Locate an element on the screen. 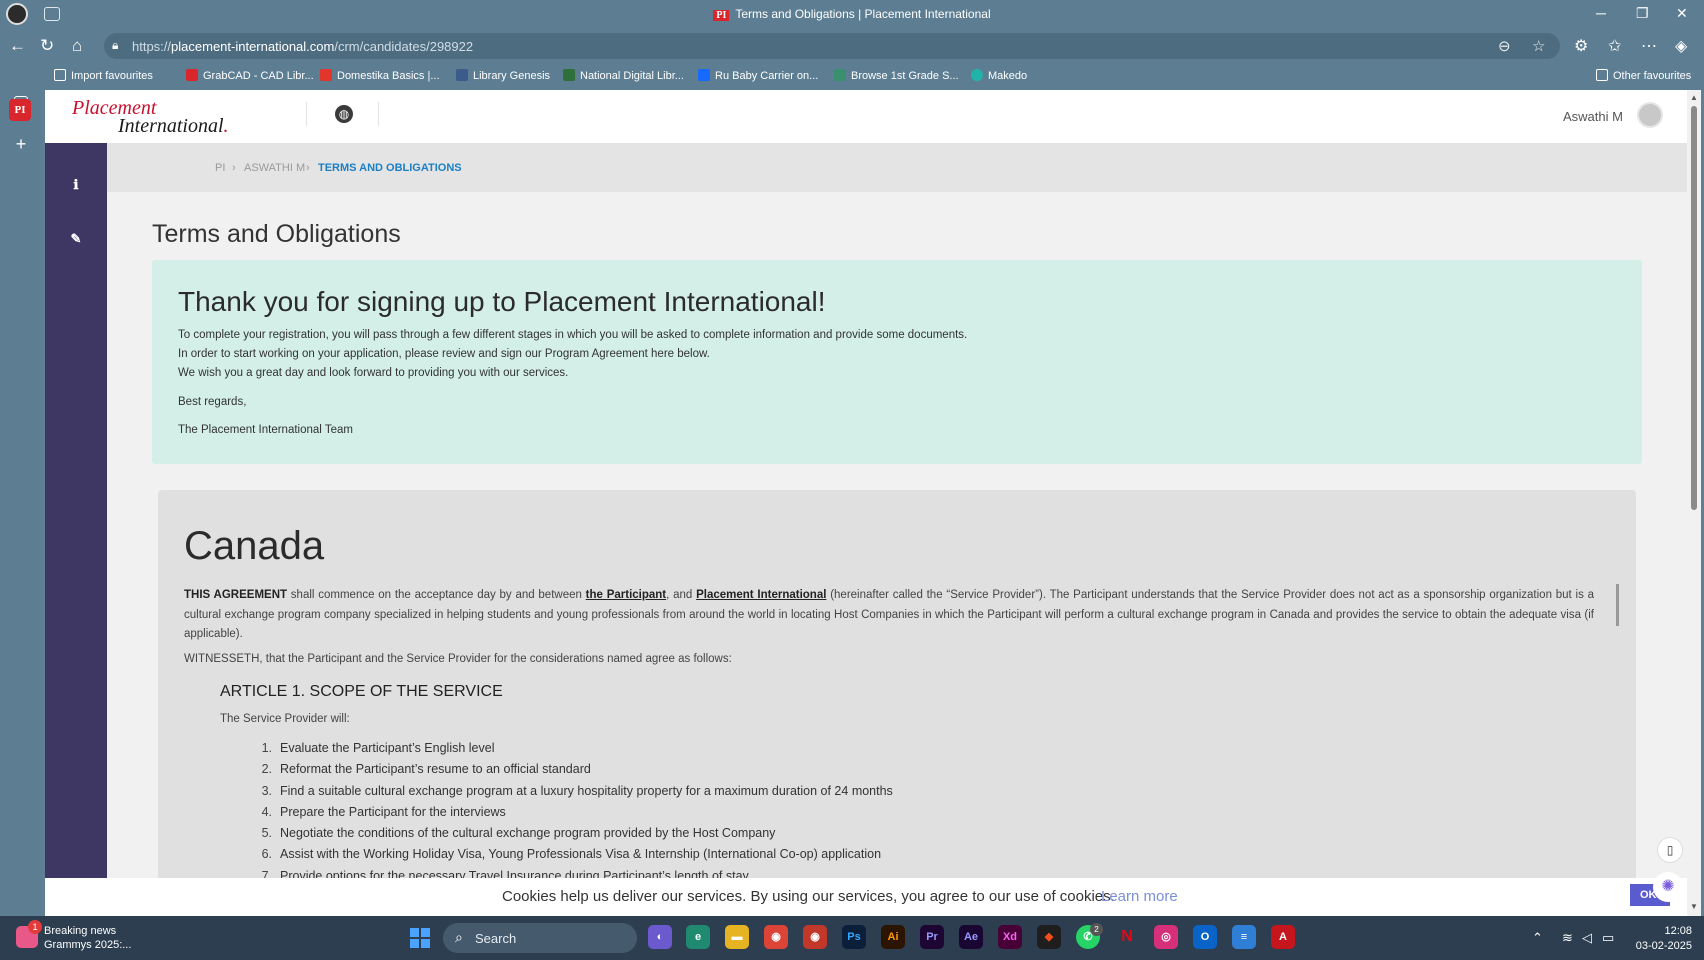  copilot-floating-icon: ✺ is located at coordinates (1668, 887).